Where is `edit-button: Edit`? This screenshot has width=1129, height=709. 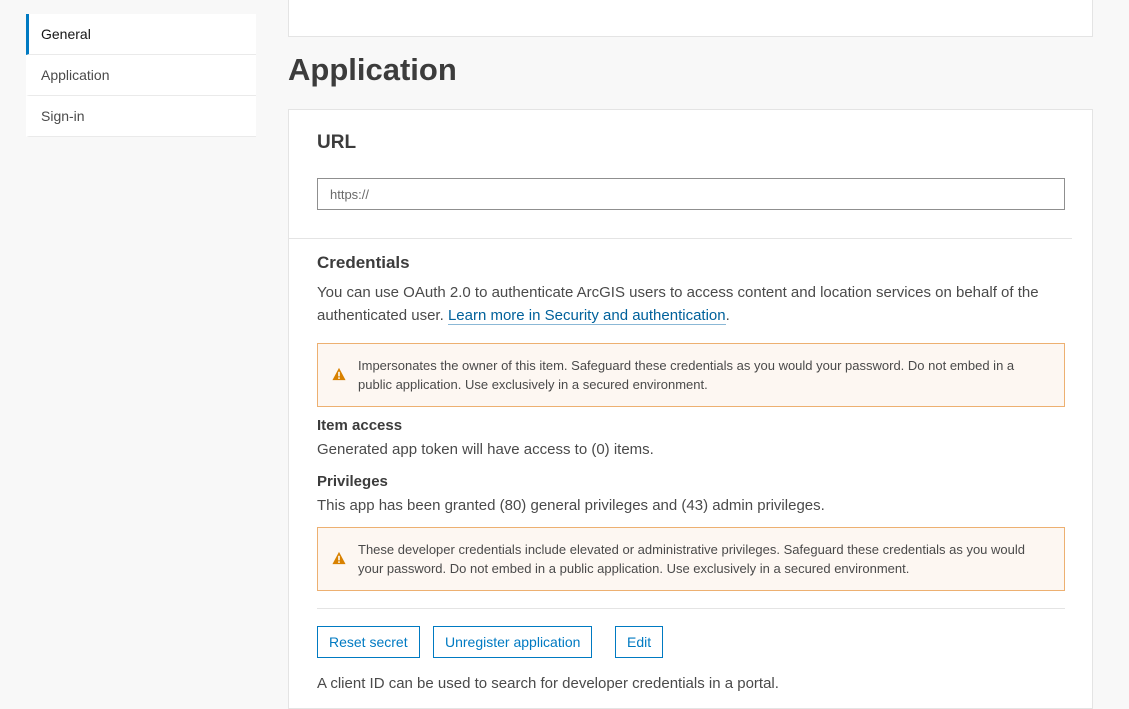
edit-button: Edit is located at coordinates (639, 642).